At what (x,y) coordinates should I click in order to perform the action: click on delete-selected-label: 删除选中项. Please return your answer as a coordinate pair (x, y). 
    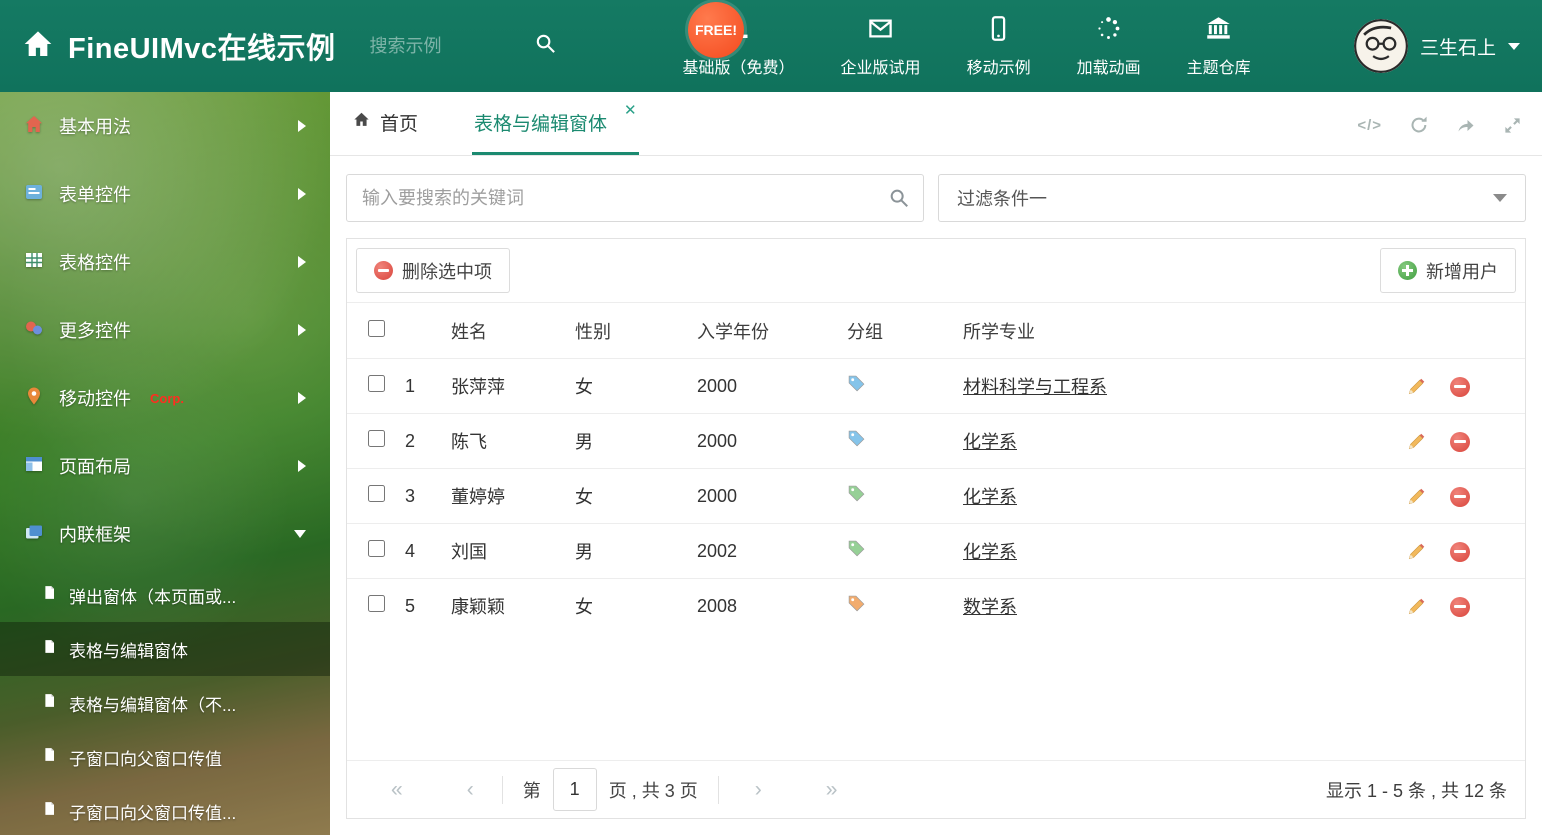
    Looking at the image, I should click on (447, 271).